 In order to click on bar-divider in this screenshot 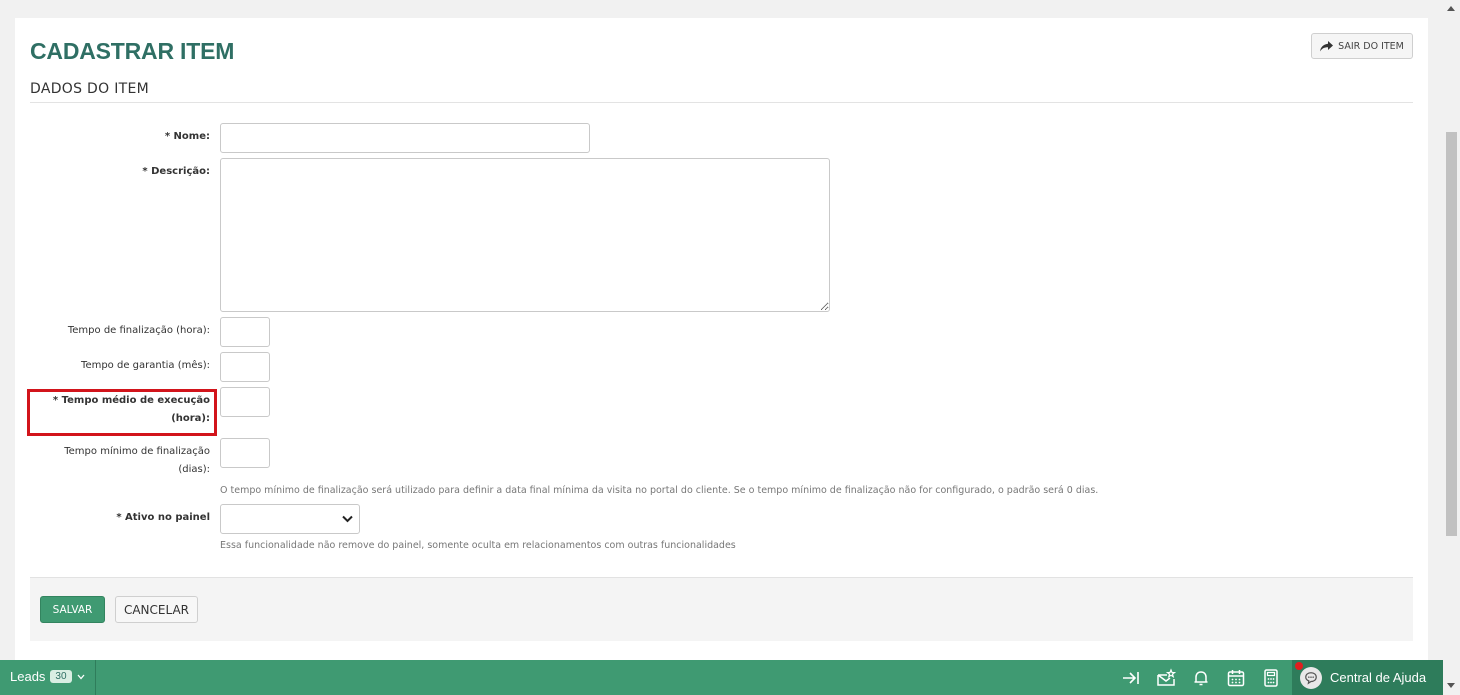, I will do `click(95, 677)`.